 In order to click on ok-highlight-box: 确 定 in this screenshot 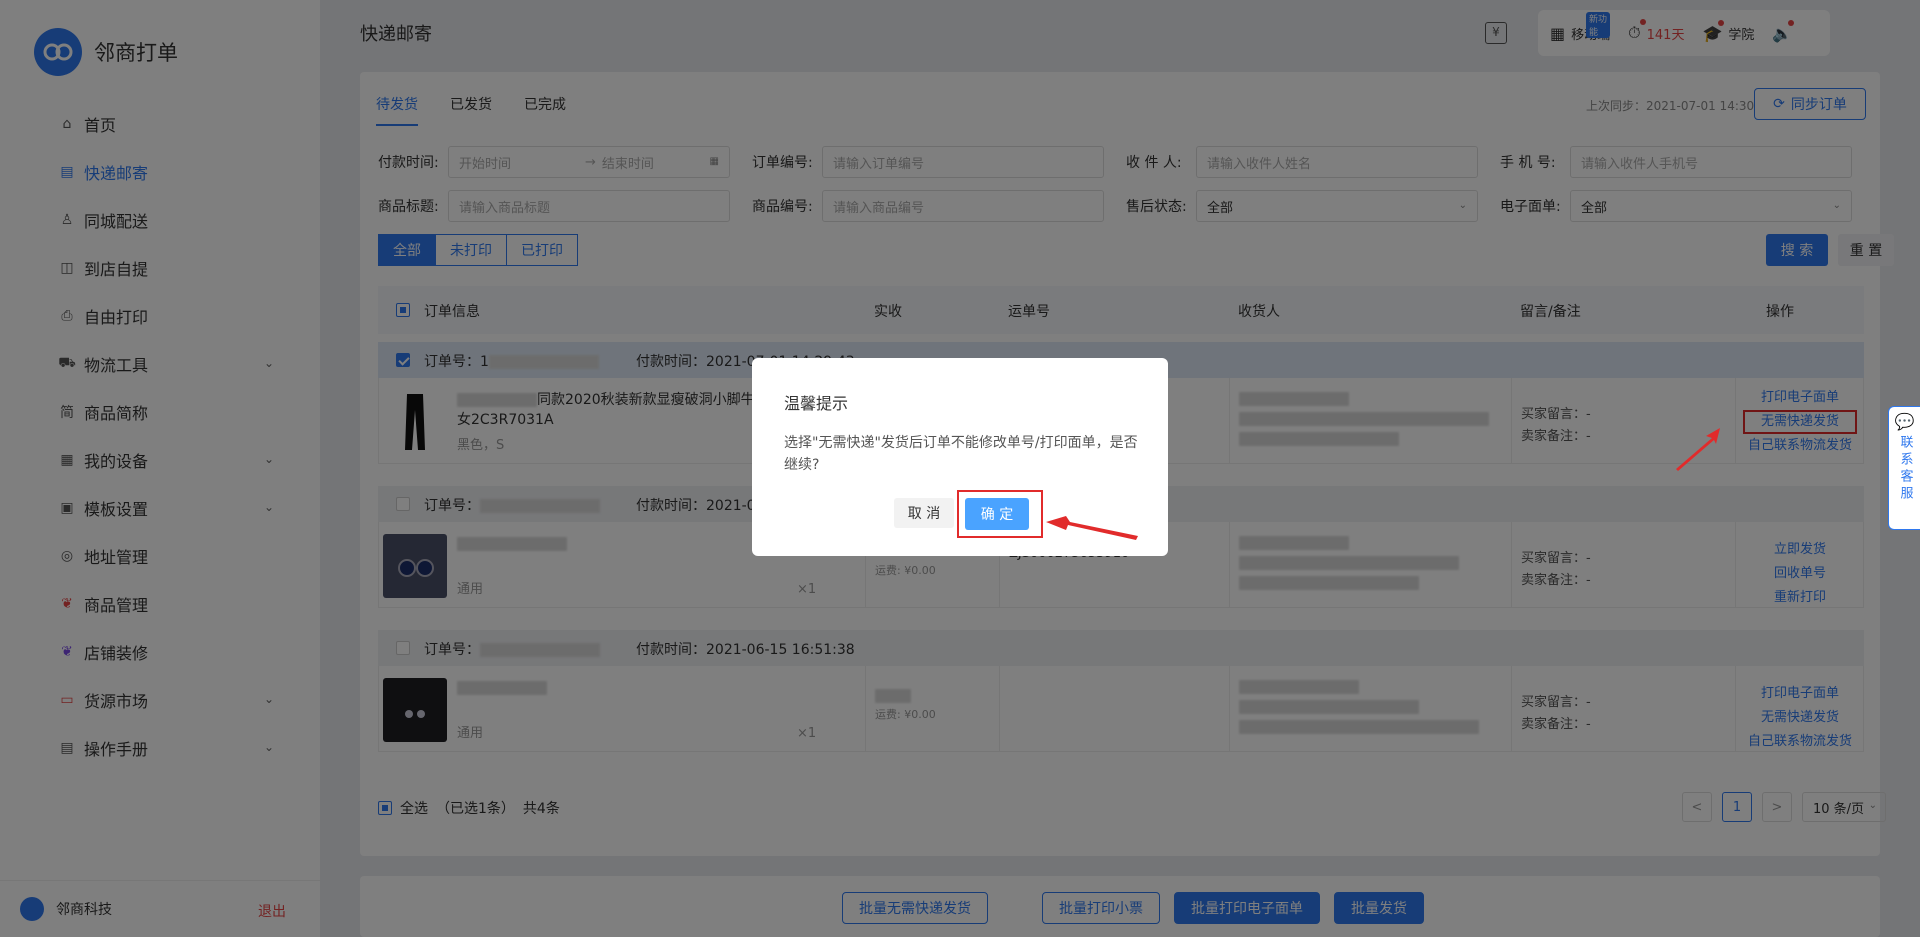, I will do `click(1000, 514)`.